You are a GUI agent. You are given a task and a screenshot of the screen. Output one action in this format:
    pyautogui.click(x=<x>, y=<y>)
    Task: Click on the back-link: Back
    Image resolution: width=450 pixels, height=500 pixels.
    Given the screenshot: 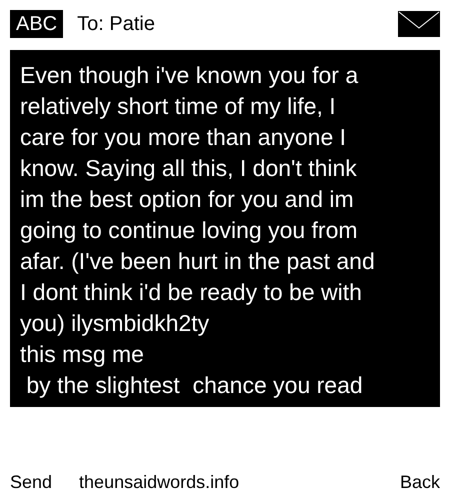 What is the action you would take?
    pyautogui.click(x=420, y=482)
    